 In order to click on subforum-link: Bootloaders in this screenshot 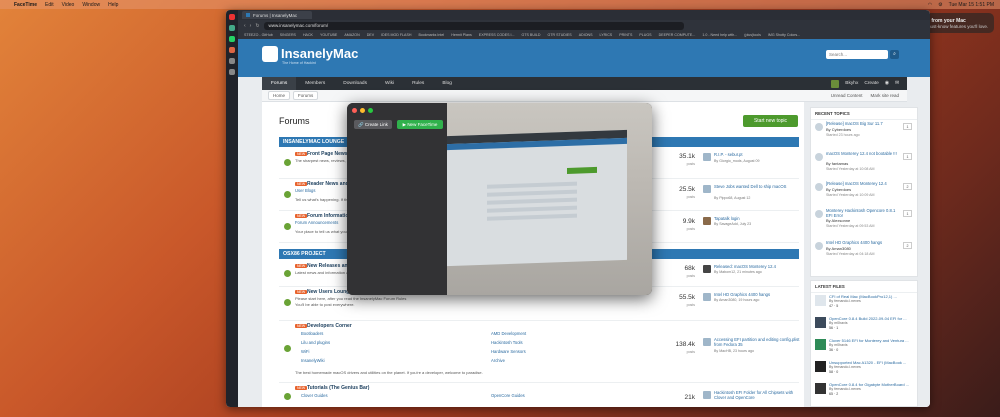, I will do `click(312, 333)`.